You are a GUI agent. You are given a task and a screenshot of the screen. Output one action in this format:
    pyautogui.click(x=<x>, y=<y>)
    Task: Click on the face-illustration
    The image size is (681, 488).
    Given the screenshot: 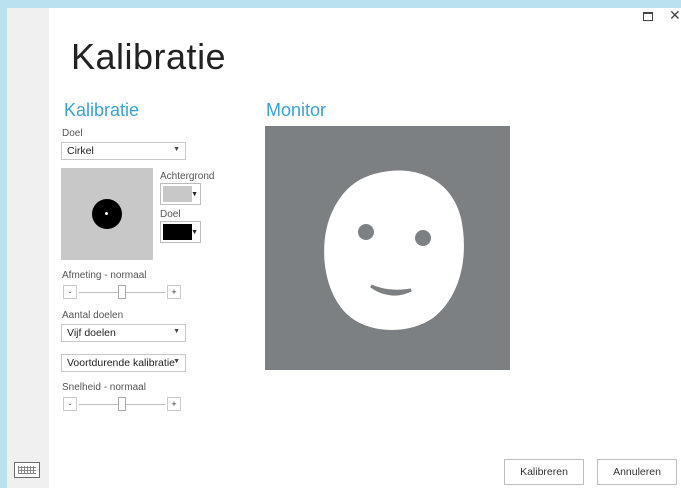 What is the action you would take?
    pyautogui.click(x=394, y=250)
    